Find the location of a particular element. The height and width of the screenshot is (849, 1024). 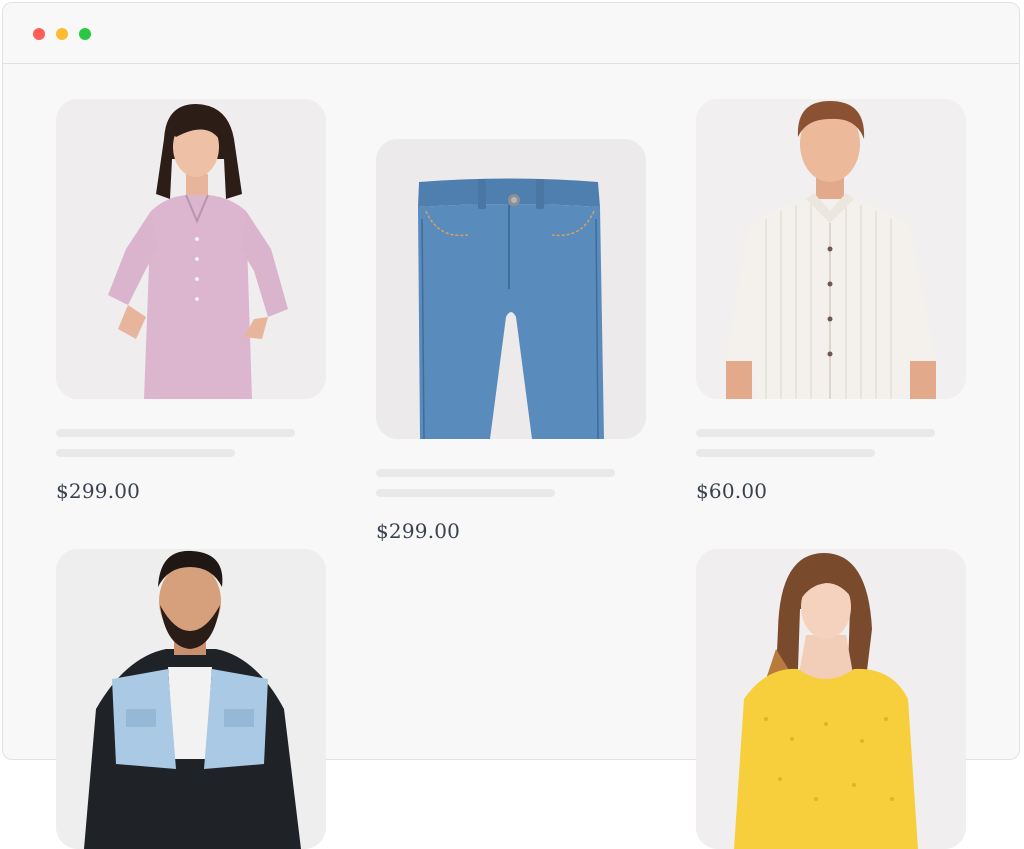

woman-pink-kurta-illustration is located at coordinates (191, 249).